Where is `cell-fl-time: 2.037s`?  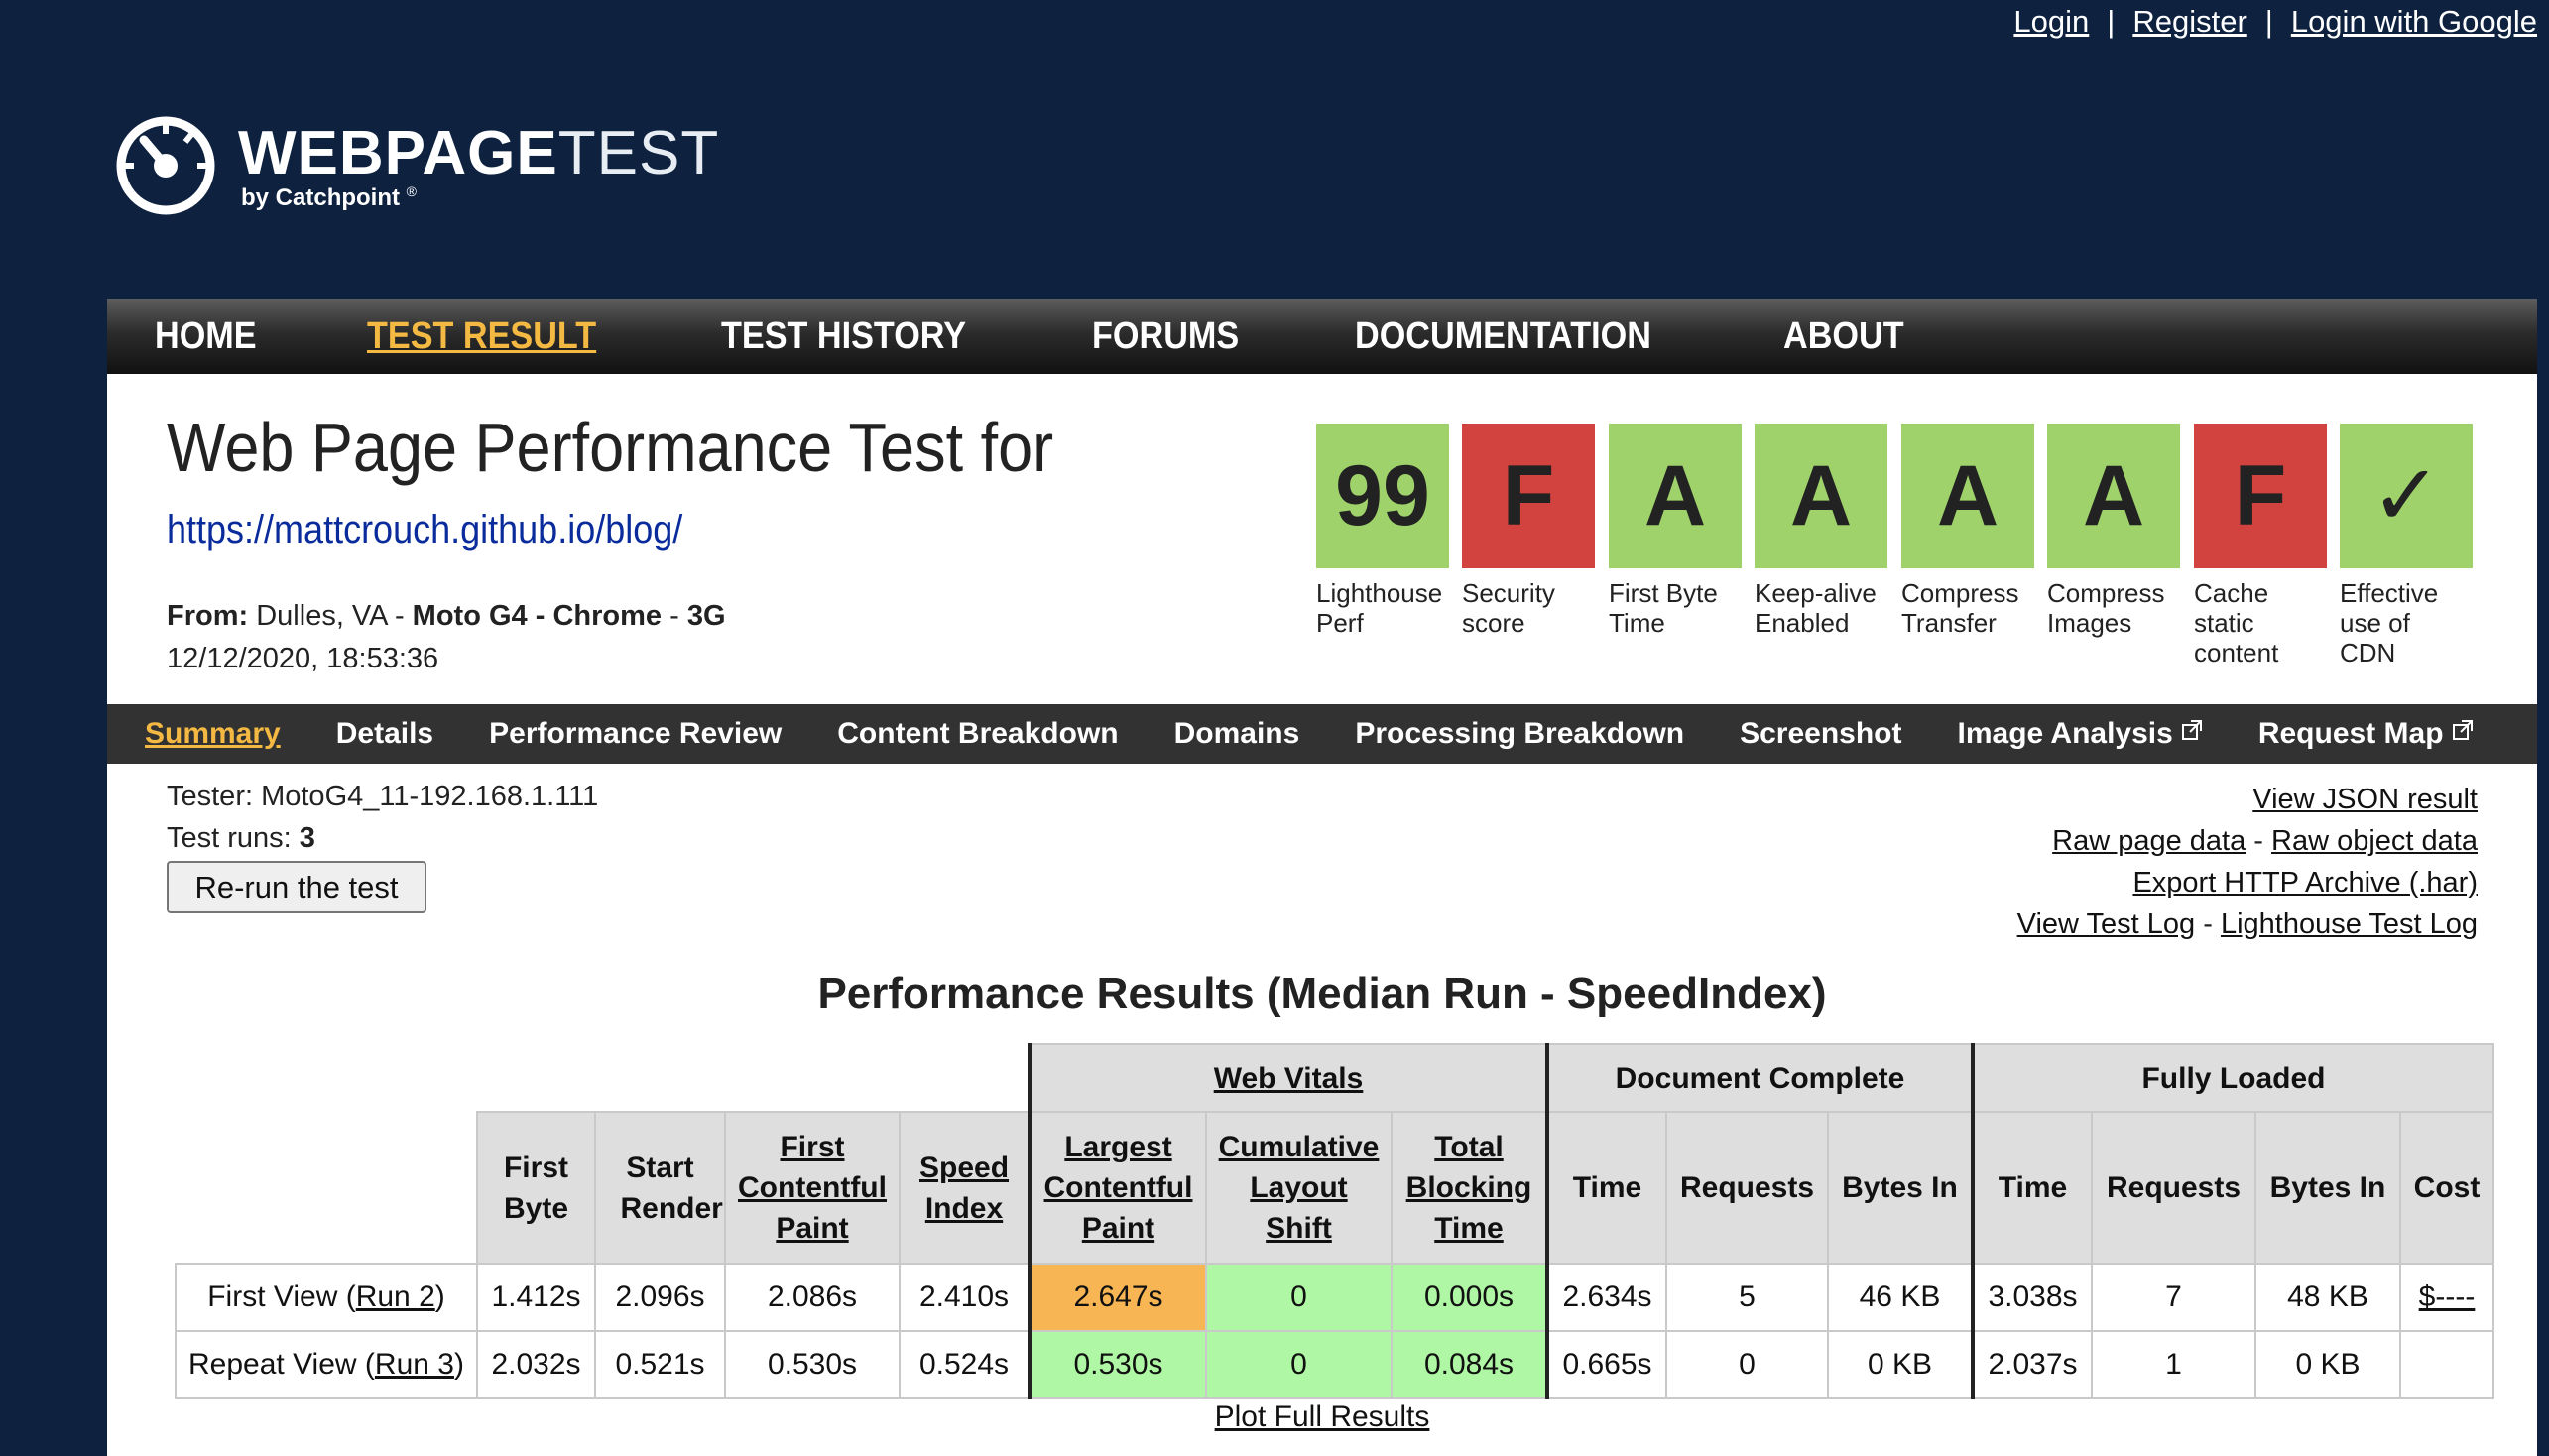
cell-fl-time: 2.037s is located at coordinates (2032, 1364).